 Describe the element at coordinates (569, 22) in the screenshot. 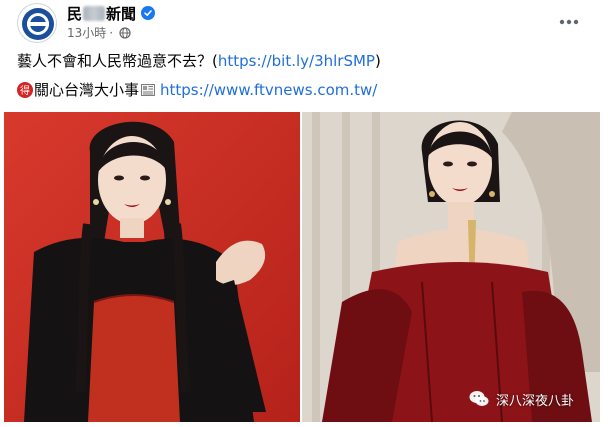

I see `more-options-icon` at that location.